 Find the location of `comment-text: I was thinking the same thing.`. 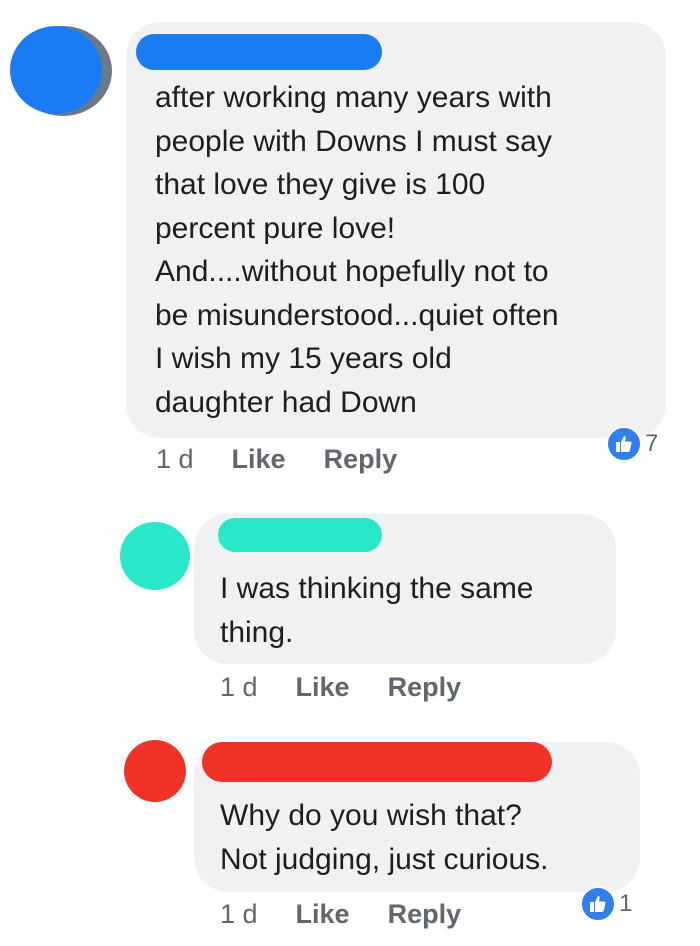

comment-text: I was thinking the same thing. is located at coordinates (377, 610).